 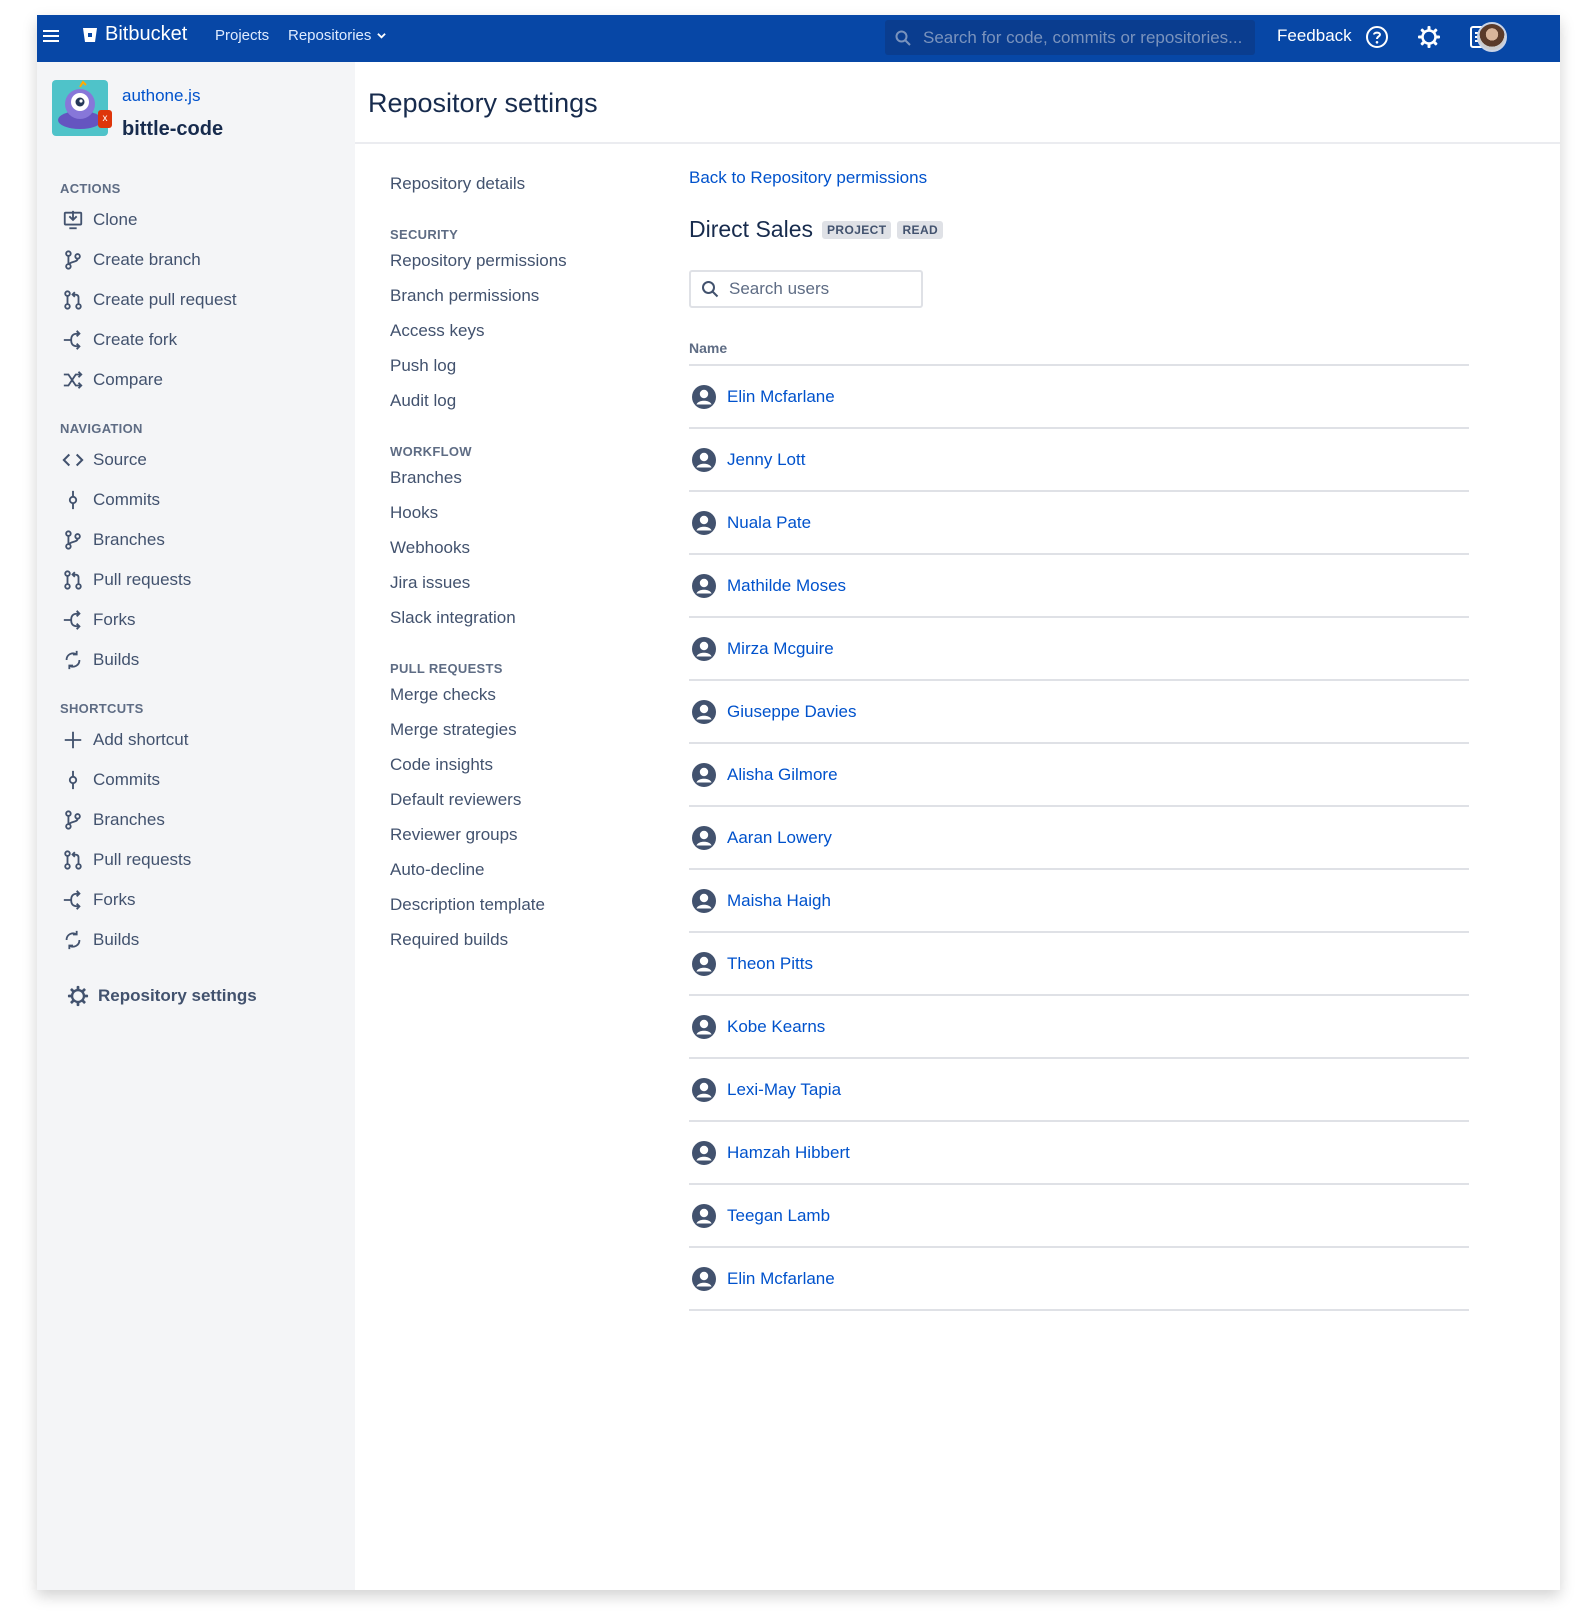 What do you see at coordinates (172, 129) in the screenshot?
I see `repository-name: bittle-code` at bounding box center [172, 129].